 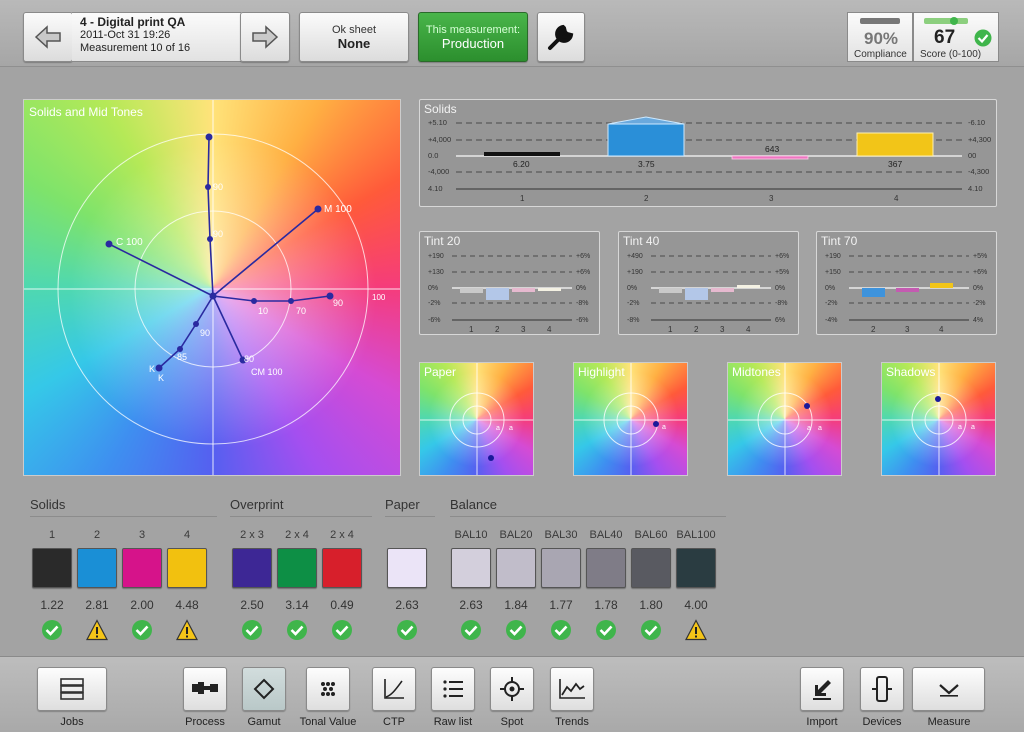 I want to click on ctp-button, so click(x=394, y=689).